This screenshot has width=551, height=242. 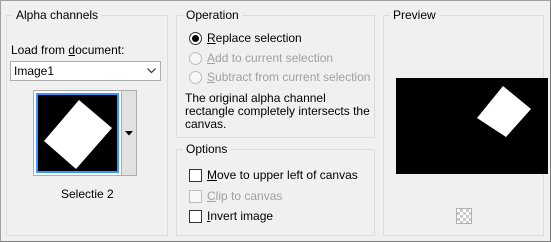 What do you see at coordinates (245, 196) in the screenshot?
I see `checkbox-clip-label: Clip to canvas` at bounding box center [245, 196].